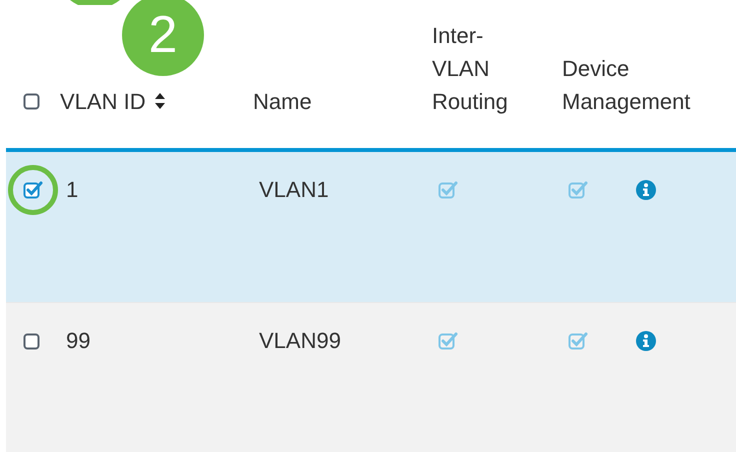 The height and width of the screenshot is (452, 736). I want to click on sort-icon, so click(160, 101).